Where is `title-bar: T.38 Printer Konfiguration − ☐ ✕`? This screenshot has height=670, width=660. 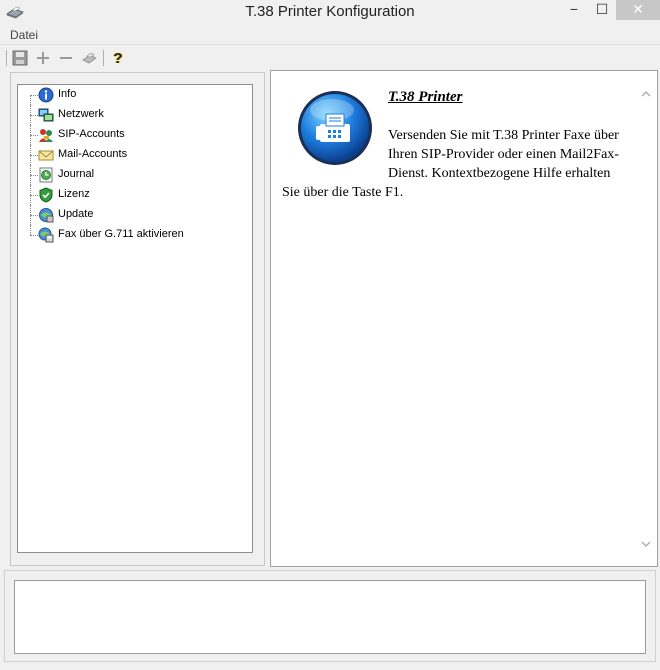
title-bar: T.38 Printer Konfiguration − ☐ ✕ is located at coordinates (330, 13).